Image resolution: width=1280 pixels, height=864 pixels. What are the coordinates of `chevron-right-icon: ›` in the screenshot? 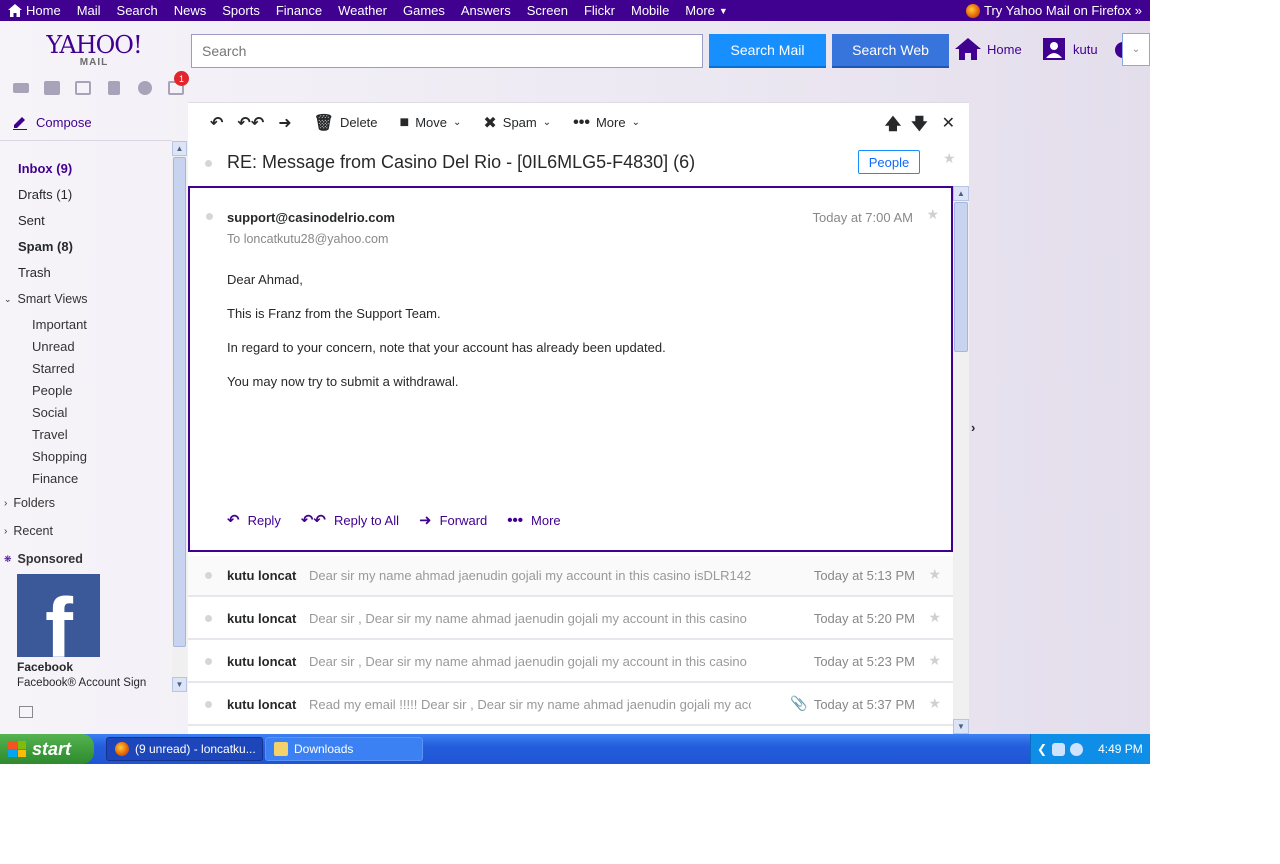 It's located at (973, 427).